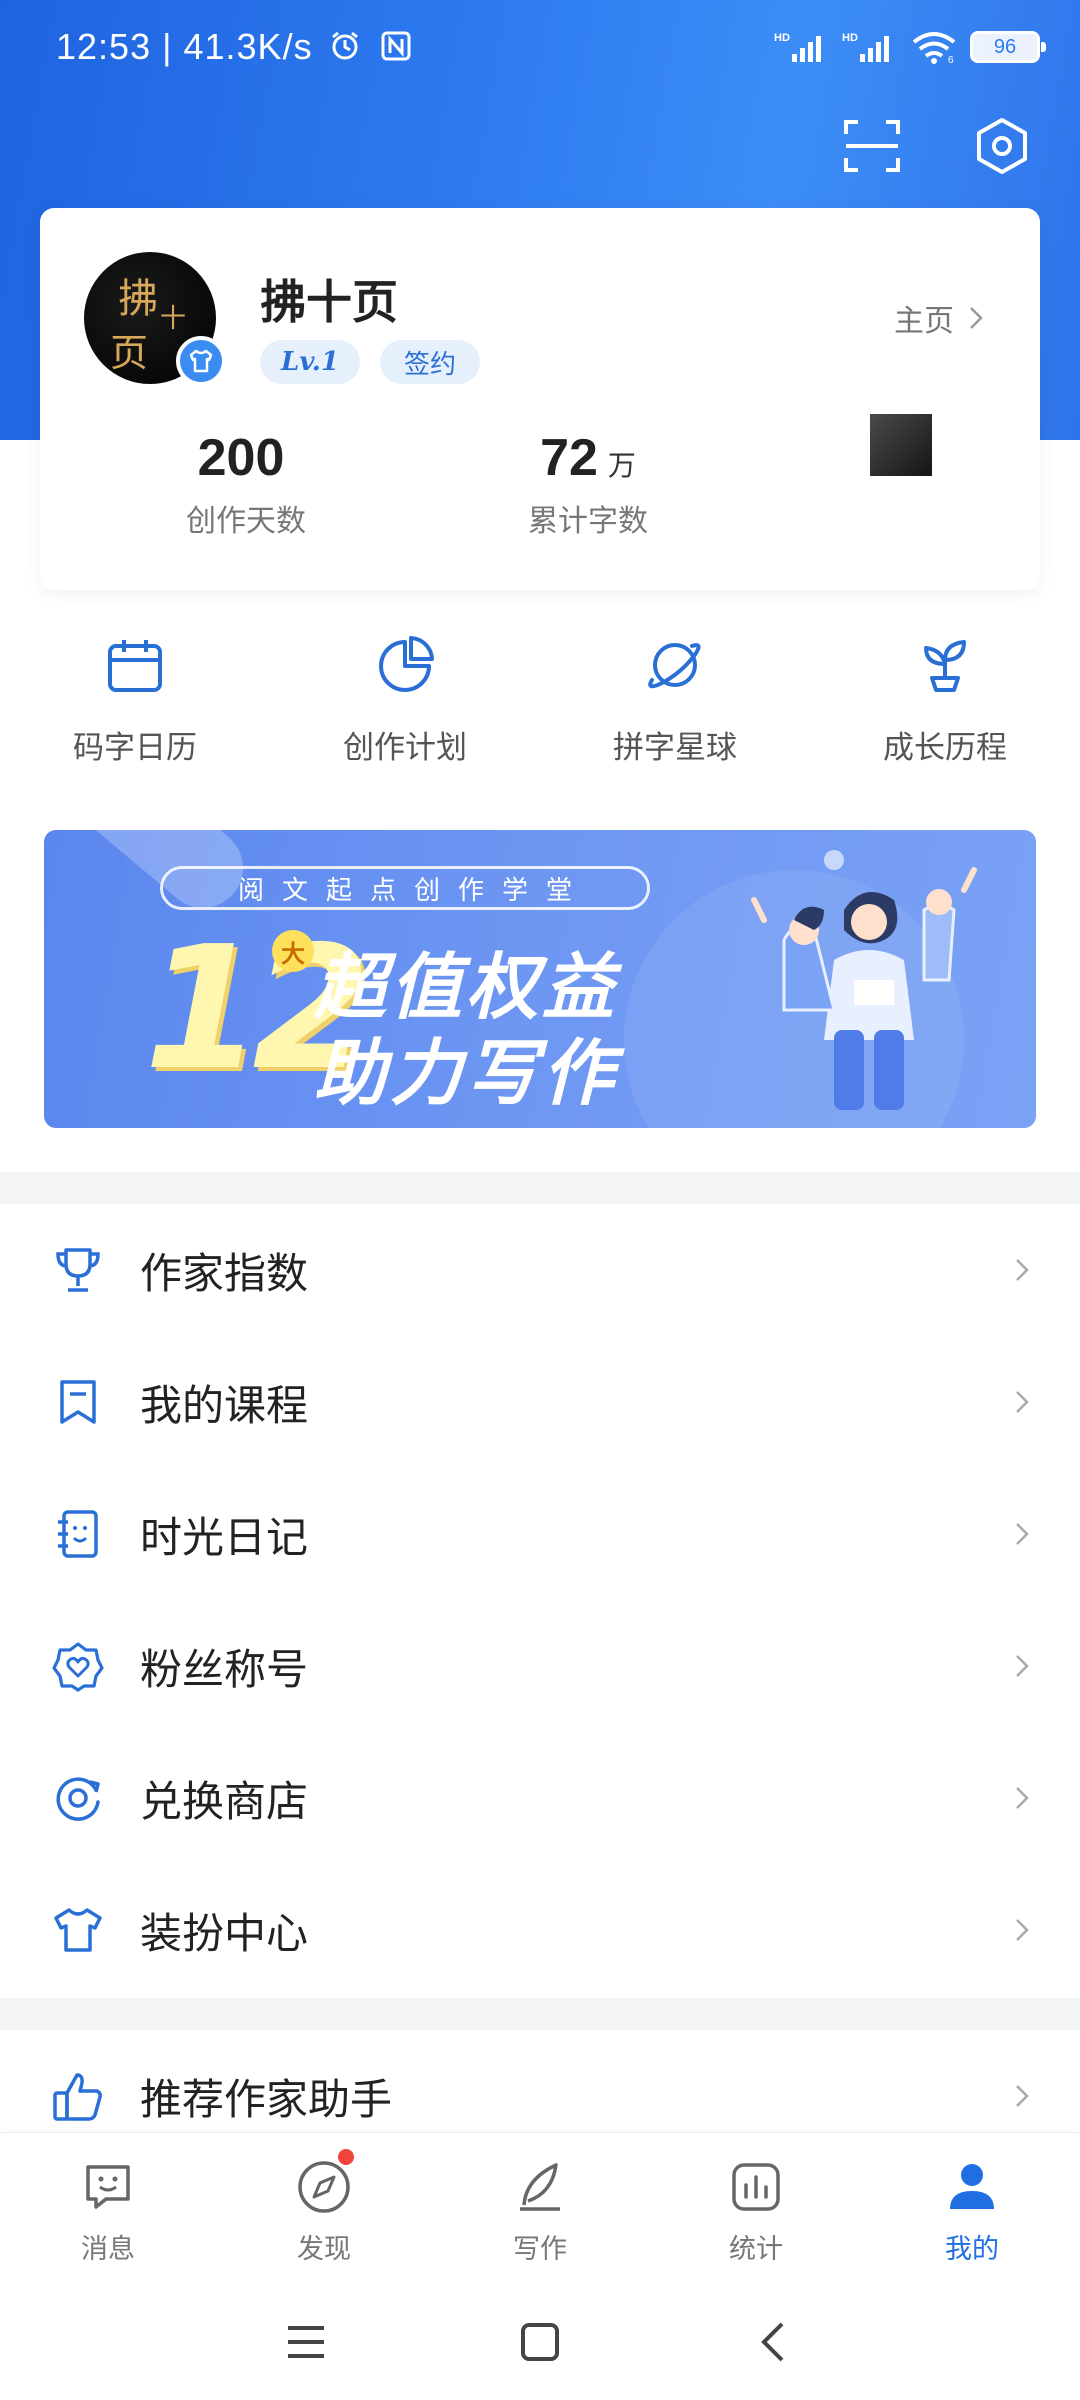 The height and width of the screenshot is (2400, 1080). What do you see at coordinates (945, 710) in the screenshot?
I see `shortcut-growth-history: 成长历程` at bounding box center [945, 710].